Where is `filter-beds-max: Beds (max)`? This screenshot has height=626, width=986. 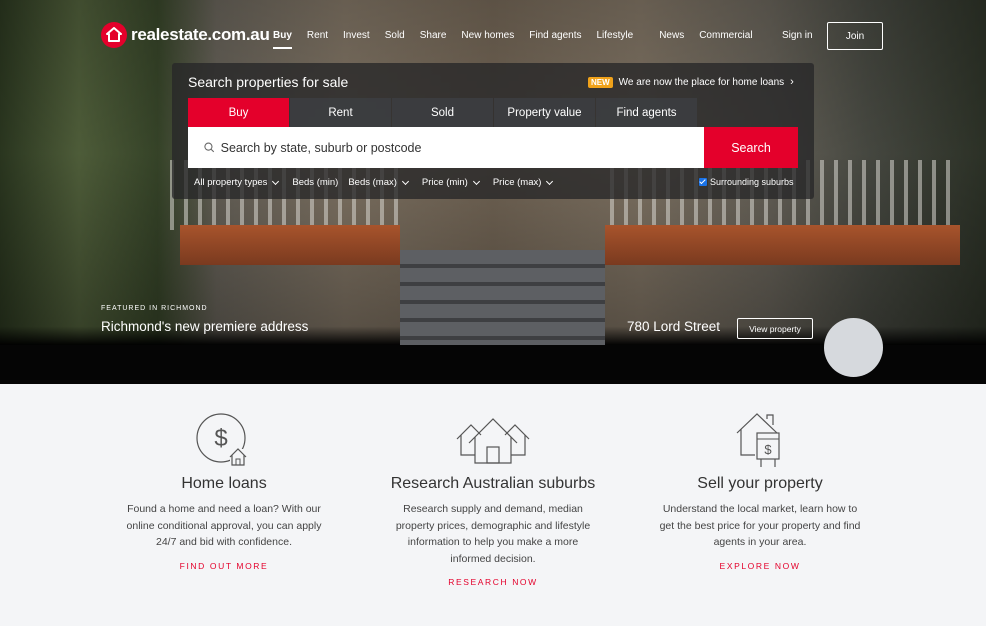 filter-beds-max: Beds (max) is located at coordinates (378, 182).